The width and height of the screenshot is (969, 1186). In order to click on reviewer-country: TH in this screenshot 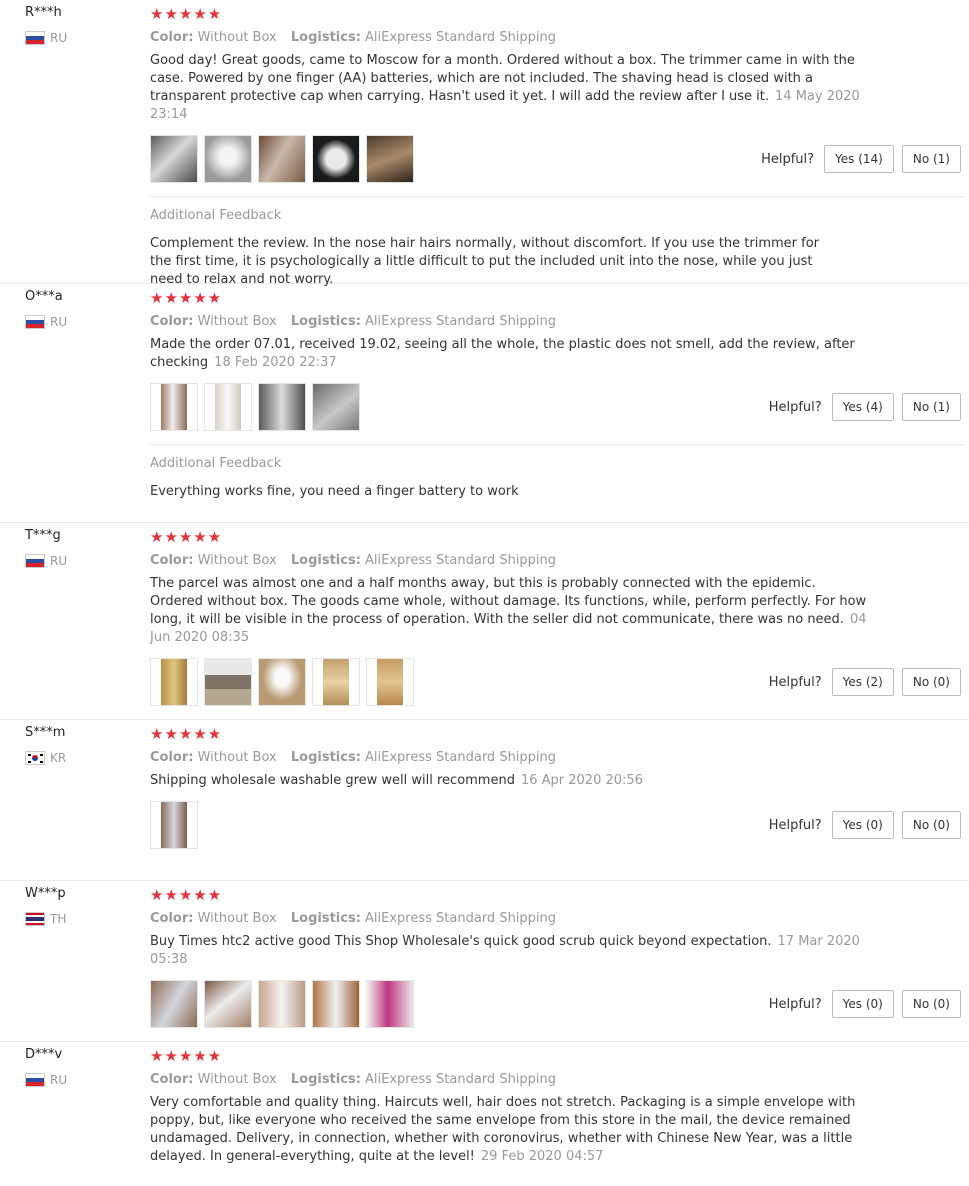, I will do `click(45, 919)`.